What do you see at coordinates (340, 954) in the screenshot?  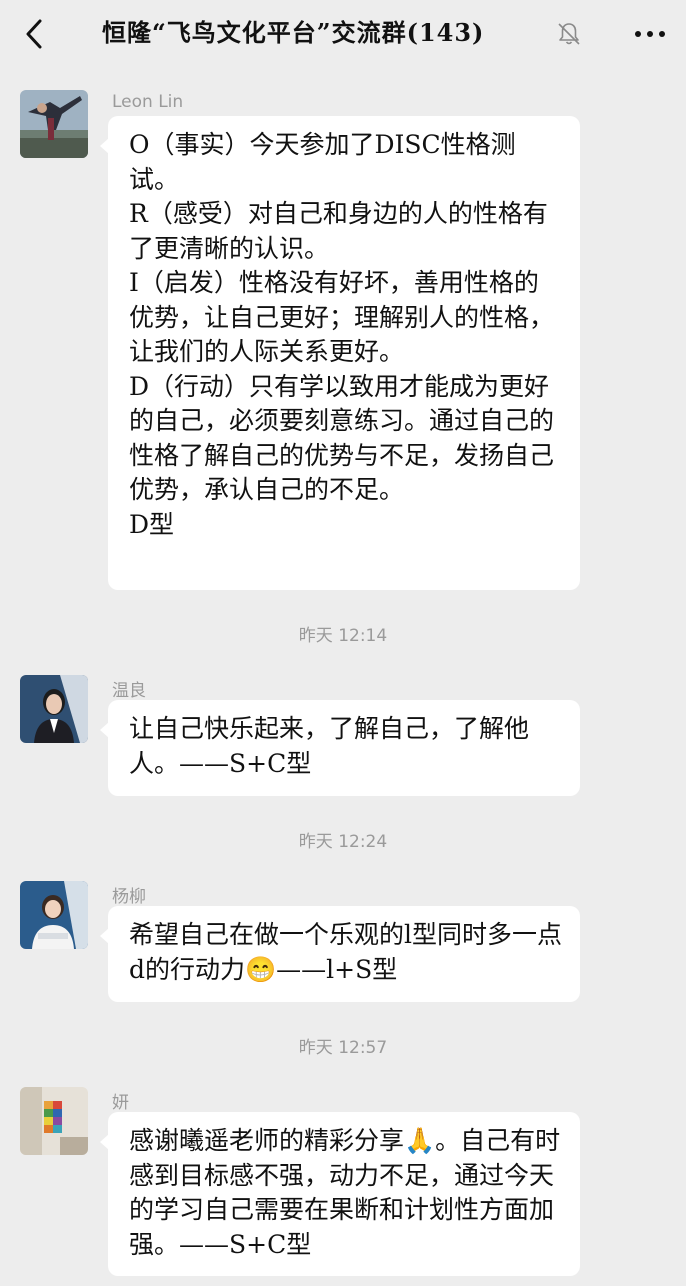 I see `message-bubble: 希望自己在做一个乐观的l型同时多一点d的行动力😁——l+S型` at bounding box center [340, 954].